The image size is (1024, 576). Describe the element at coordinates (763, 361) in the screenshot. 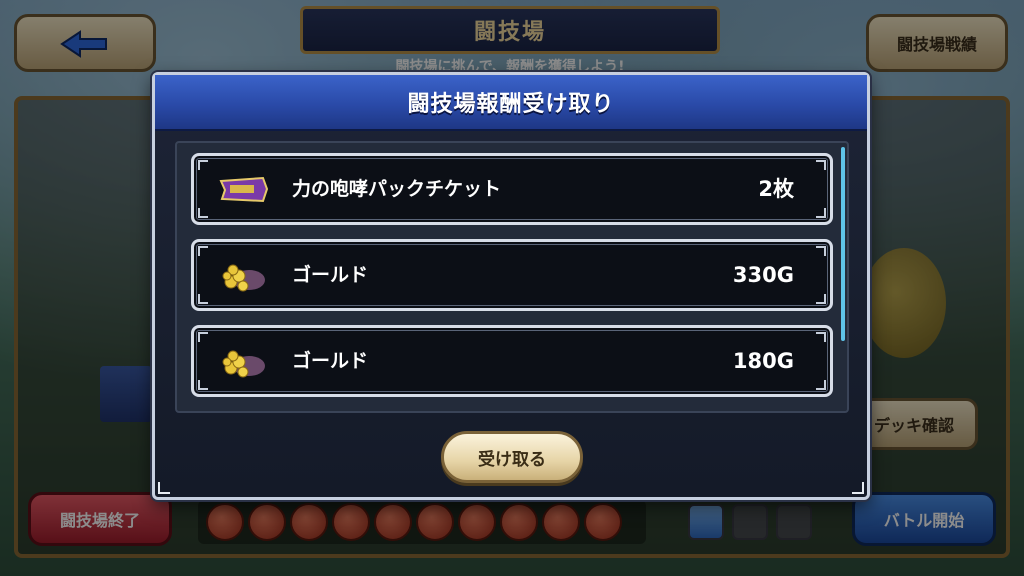

I see `reward-quantity: 180G` at that location.